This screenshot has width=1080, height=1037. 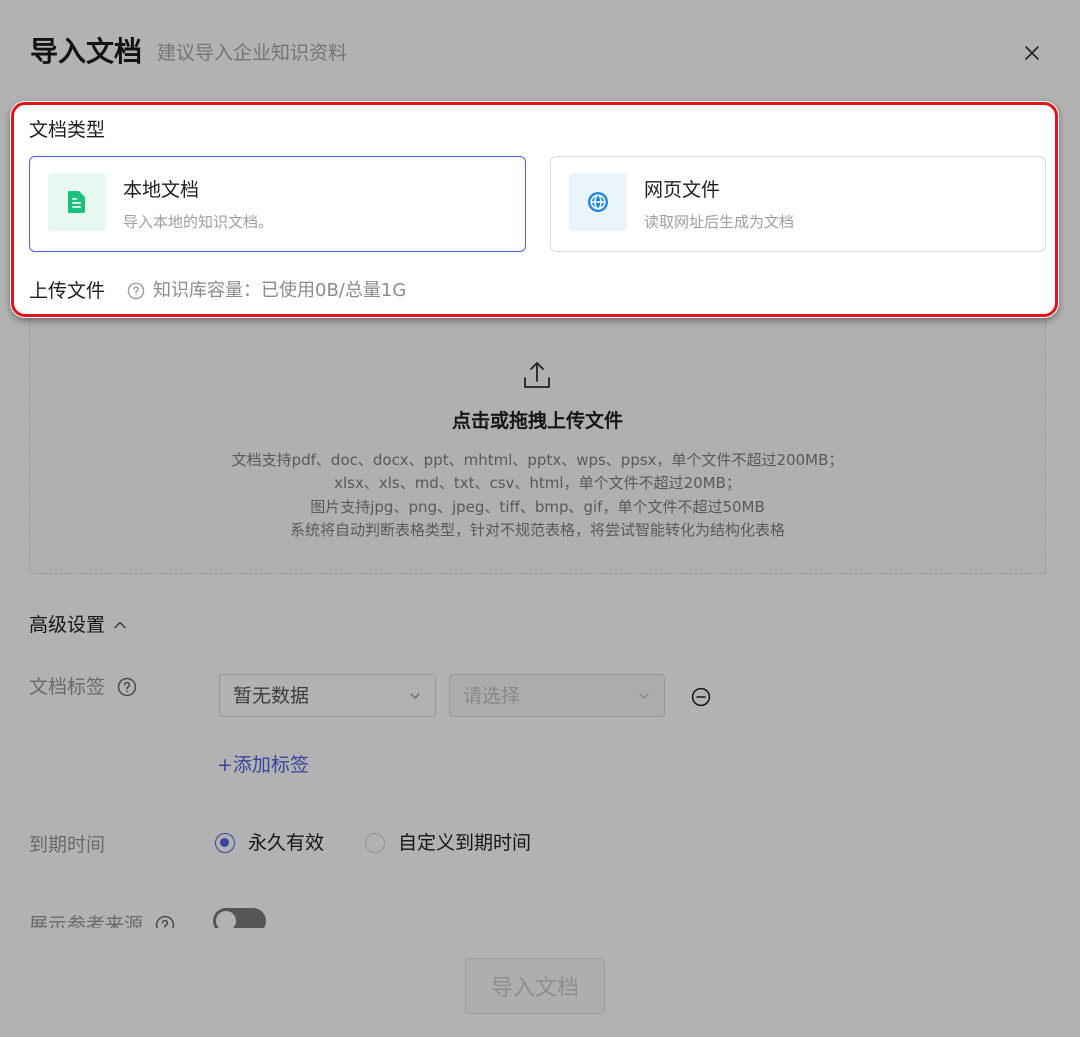 I want to click on minus-circle-icon, so click(x=701, y=697).